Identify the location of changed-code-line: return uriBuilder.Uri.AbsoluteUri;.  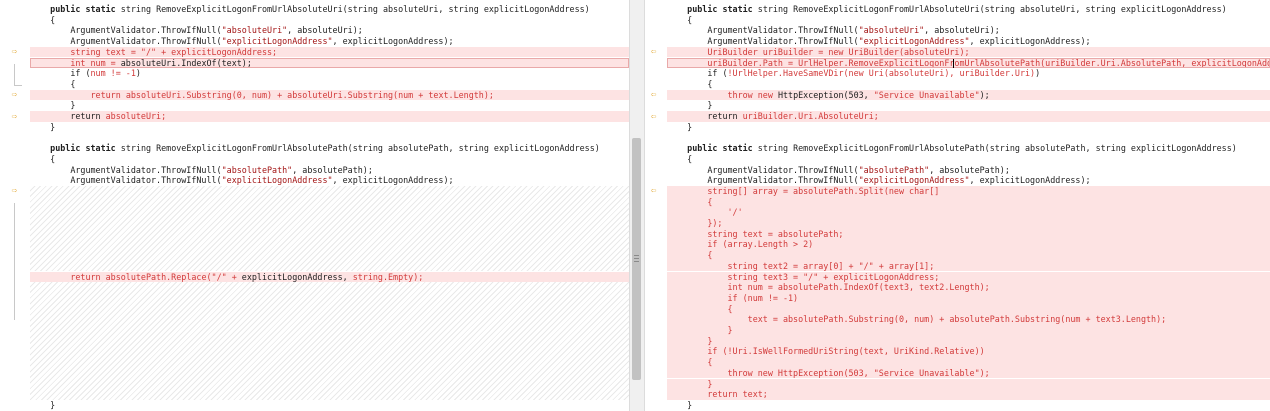
(968, 116).